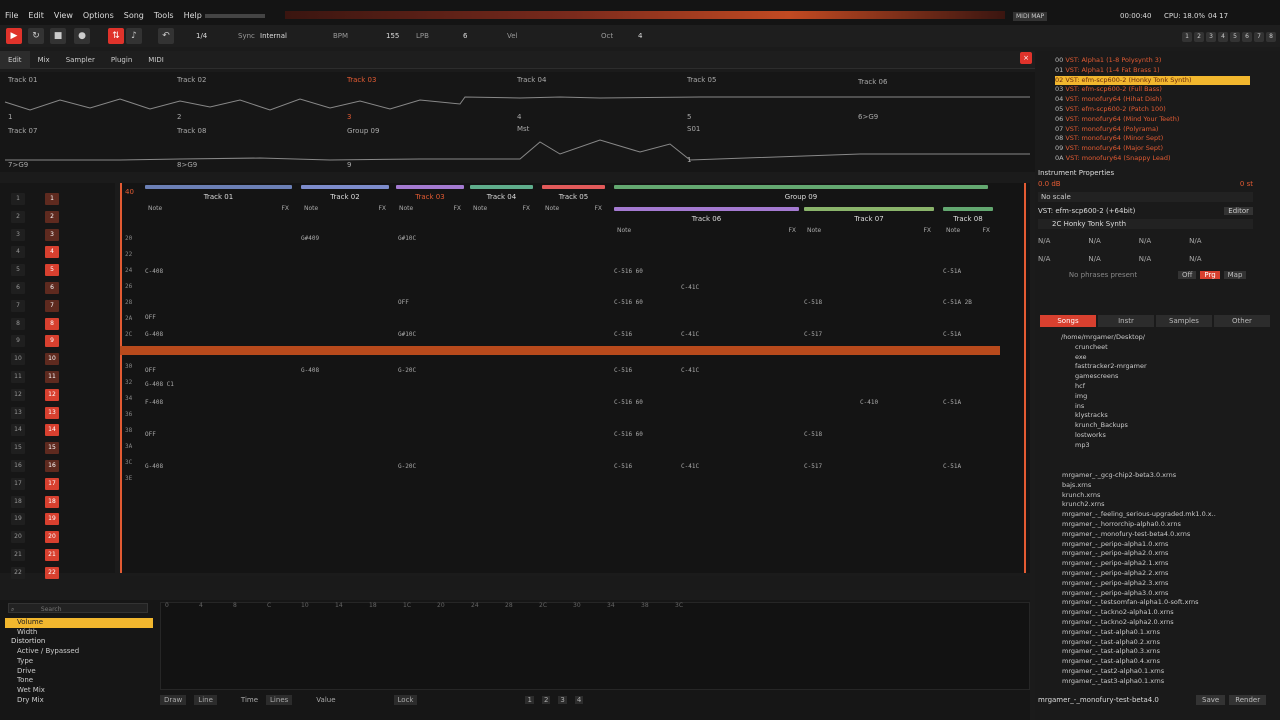  Describe the element at coordinates (1211, 700) in the screenshot. I see `save-button: Save` at that location.